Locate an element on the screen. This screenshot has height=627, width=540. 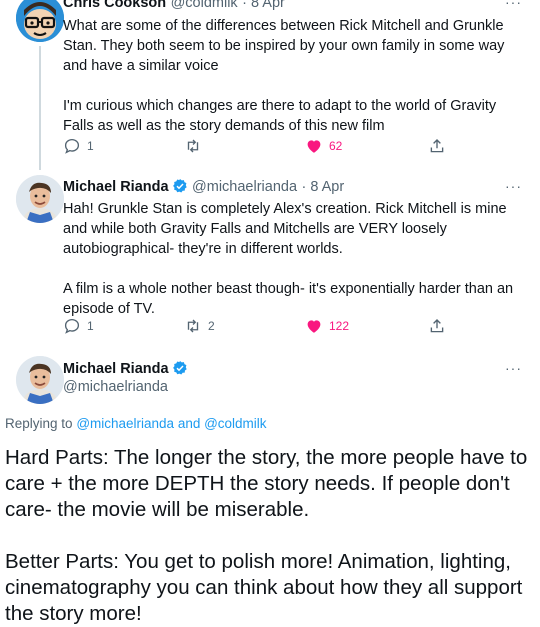
avatar-chris-cookson is located at coordinates (40, 21).